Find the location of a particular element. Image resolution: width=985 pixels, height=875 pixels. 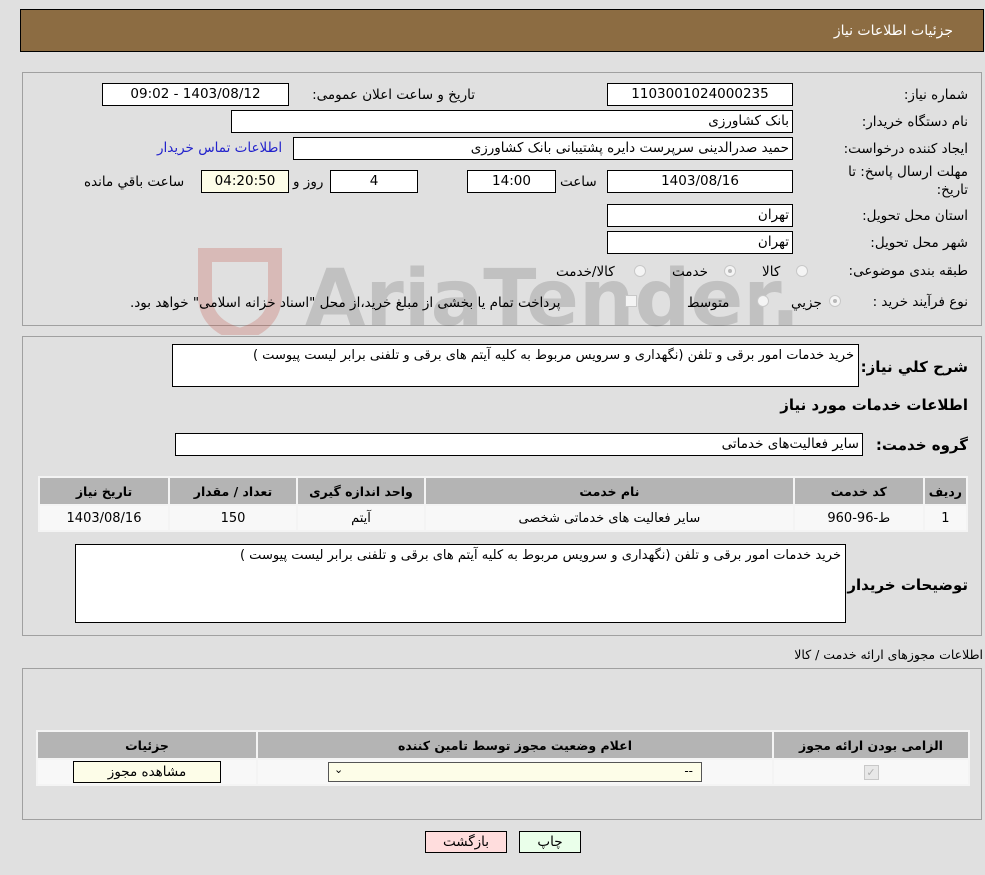

col-service-name: نام خدمت is located at coordinates (609, 491).